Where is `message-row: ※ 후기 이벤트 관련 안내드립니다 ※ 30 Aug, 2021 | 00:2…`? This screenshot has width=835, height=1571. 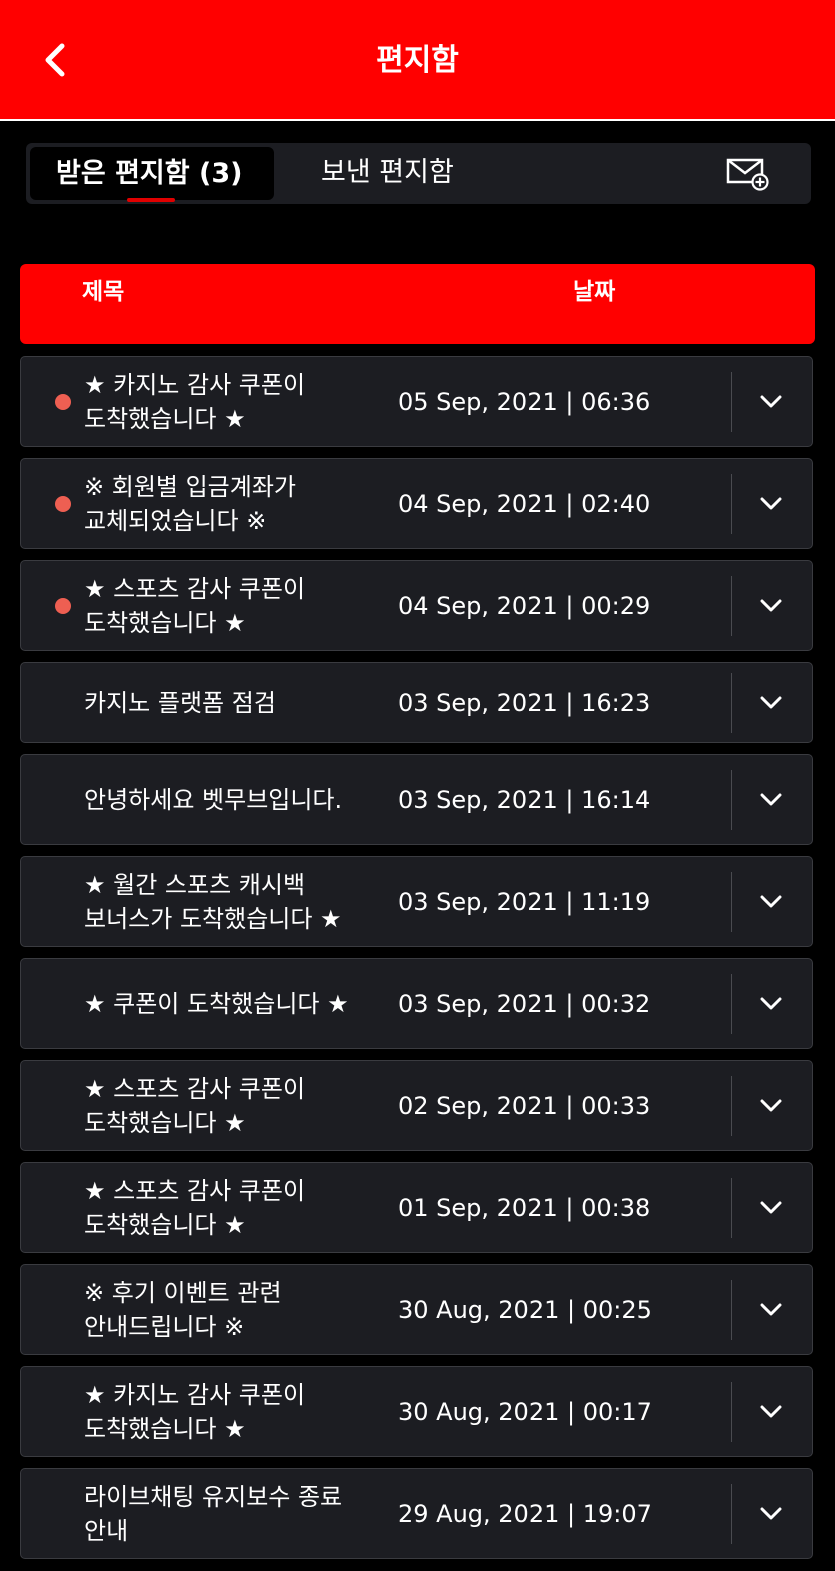 message-row: ※ 후기 이벤트 관련 안내드립니다 ※ 30 Aug, 2021 | 00:2… is located at coordinates (416, 1309).